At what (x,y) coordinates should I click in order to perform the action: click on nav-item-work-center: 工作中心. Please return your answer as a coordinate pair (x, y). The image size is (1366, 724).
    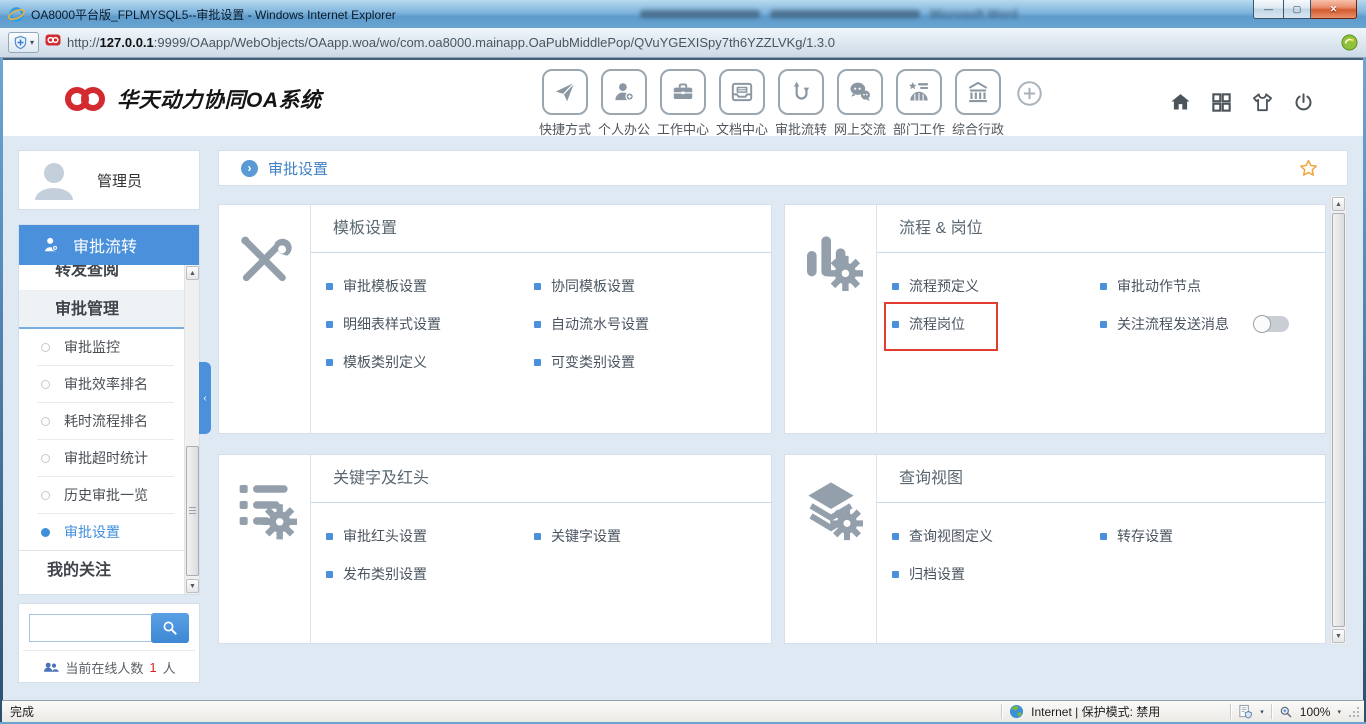
    Looking at the image, I should click on (683, 103).